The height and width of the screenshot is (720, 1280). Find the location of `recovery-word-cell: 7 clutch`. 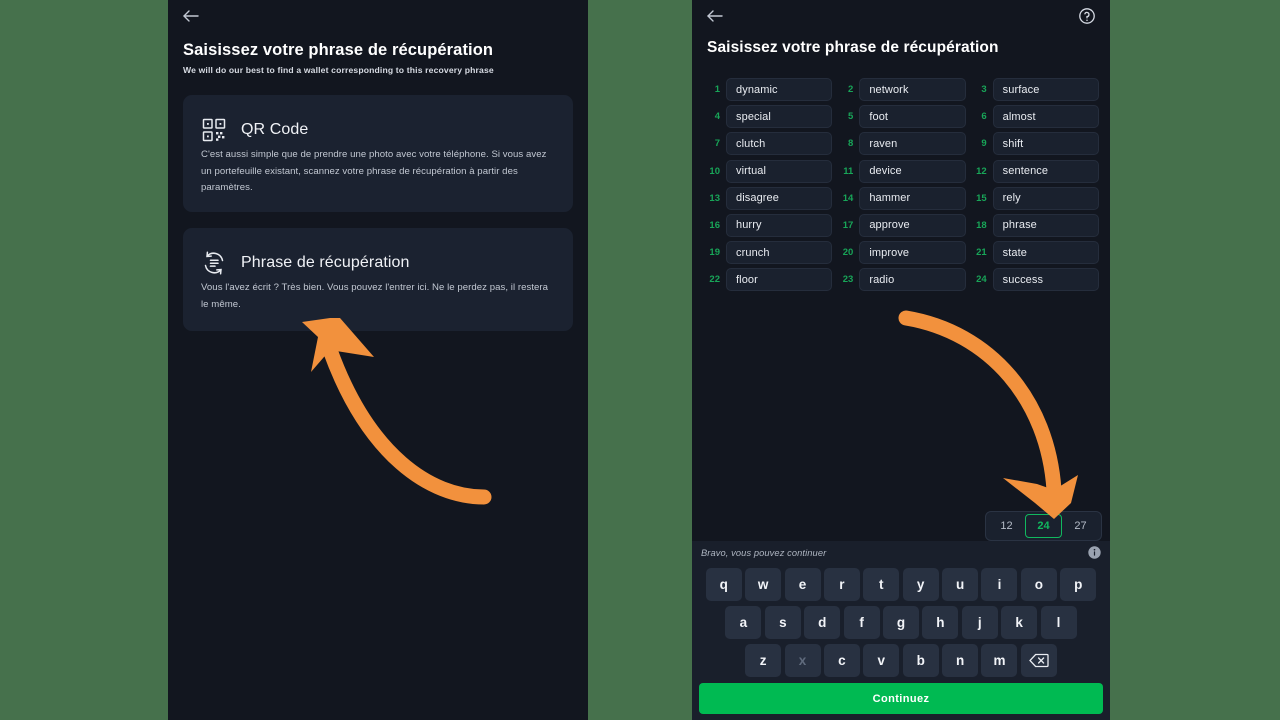

recovery-word-cell: 7 clutch is located at coordinates (769, 144).